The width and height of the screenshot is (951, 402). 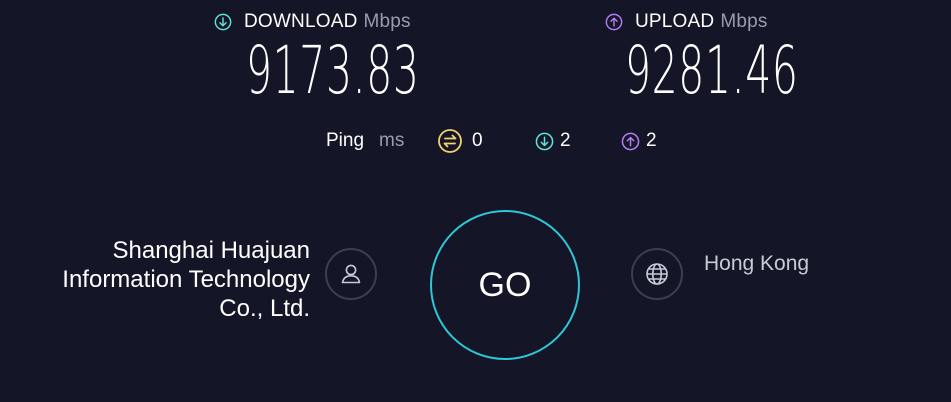 What do you see at coordinates (211, 250) in the screenshot?
I see `isp-name-line: Shanghai Huajuan` at bounding box center [211, 250].